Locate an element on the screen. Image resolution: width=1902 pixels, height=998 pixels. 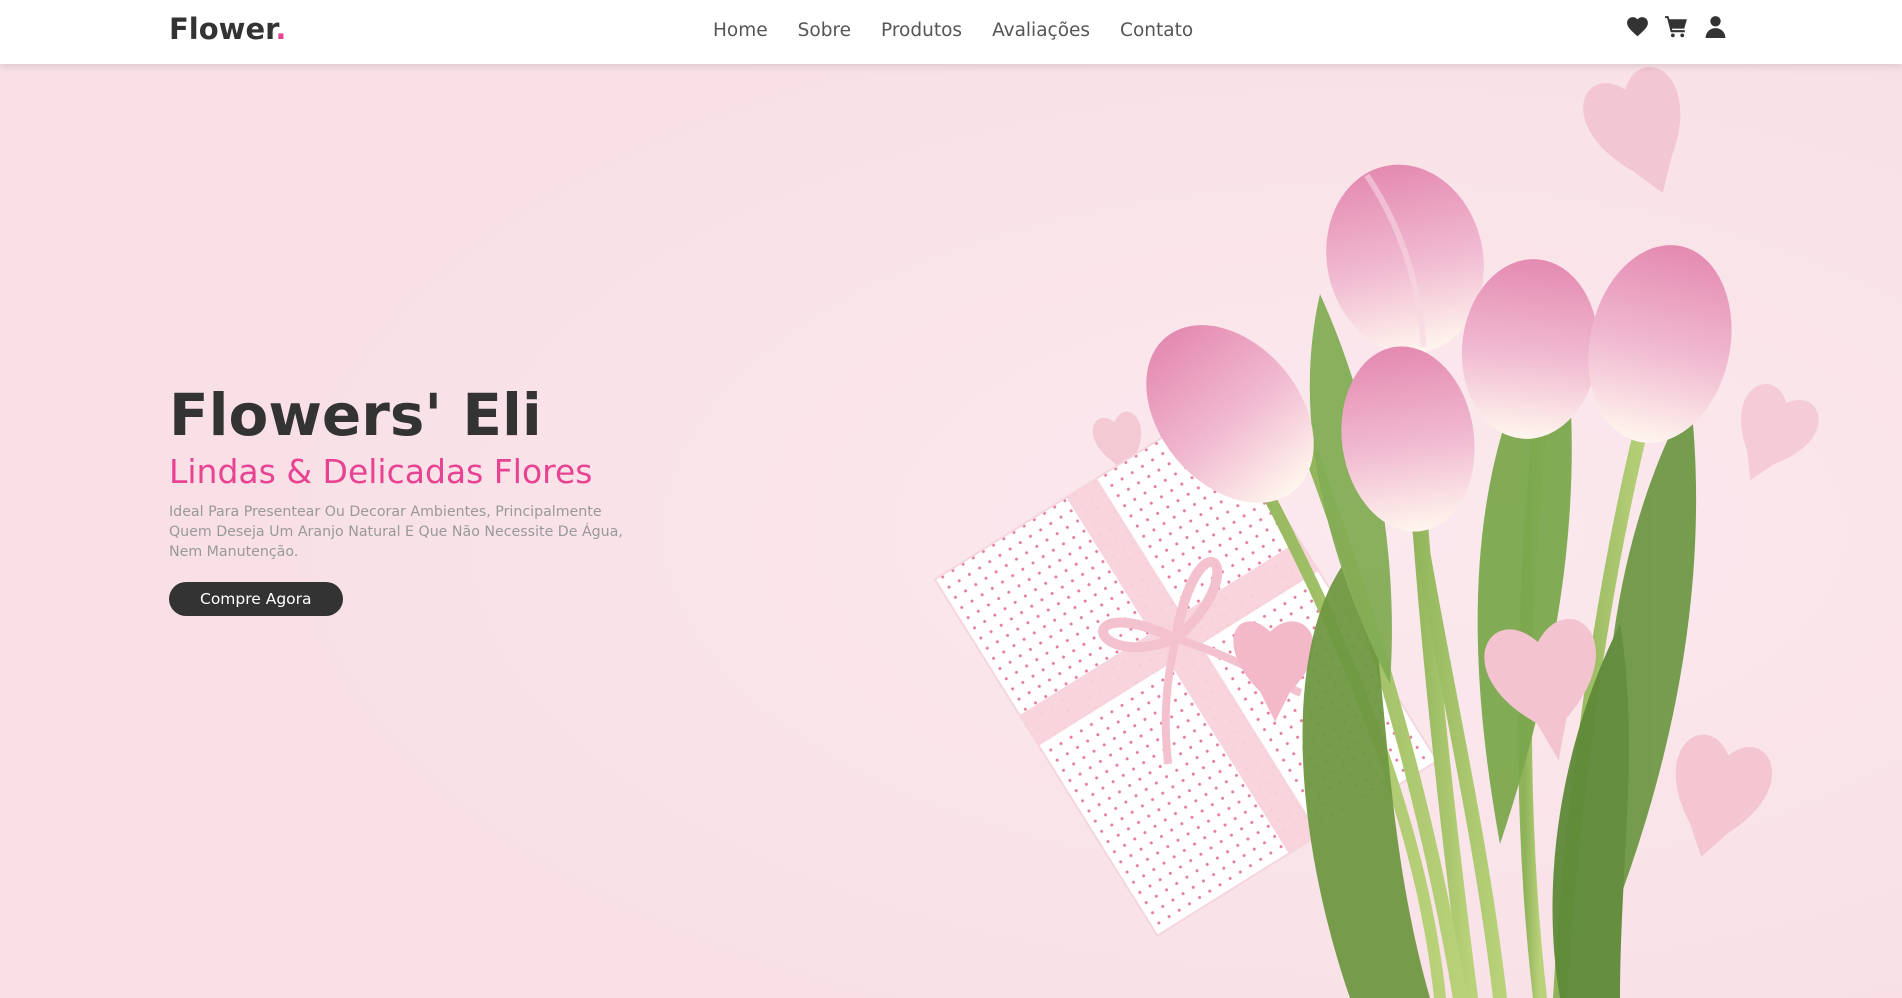
buy-now-button: Compre Agora is located at coordinates (256, 599).